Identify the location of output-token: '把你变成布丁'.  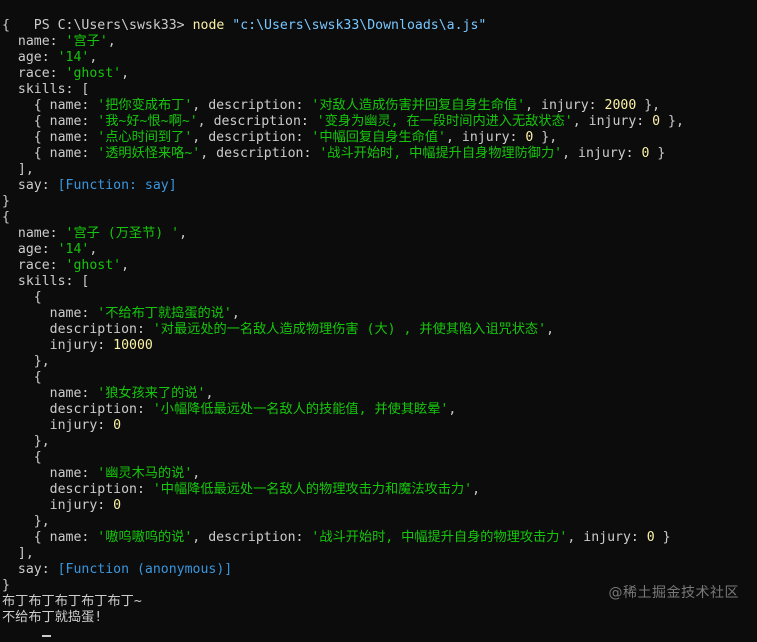
(145, 105).